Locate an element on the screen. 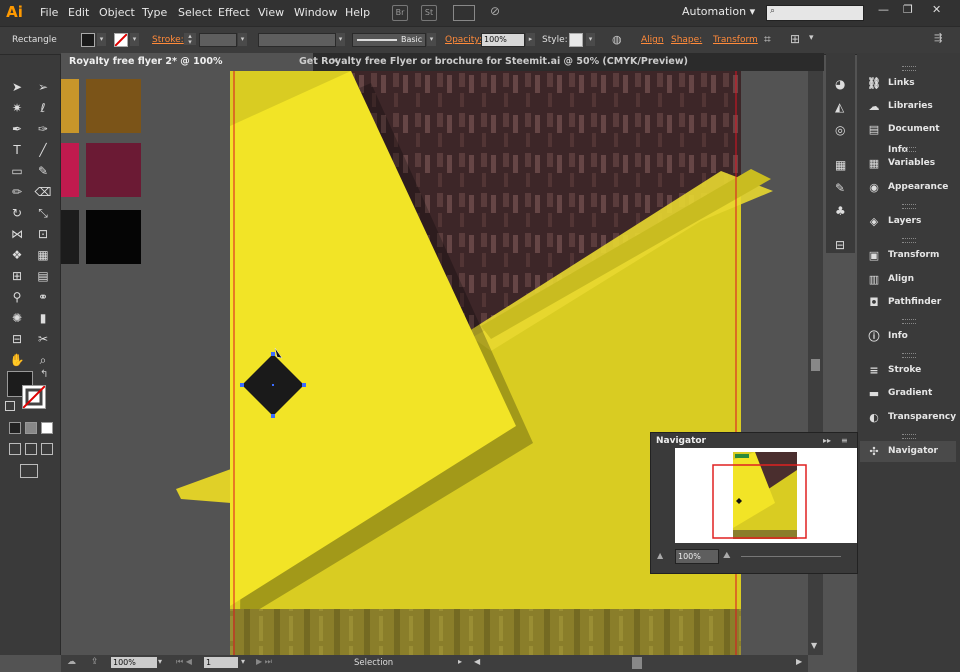 Image resolution: width=960 pixels, height=672 pixels. artboard-tool-icon: ⊟ is located at coordinates (17, 339).